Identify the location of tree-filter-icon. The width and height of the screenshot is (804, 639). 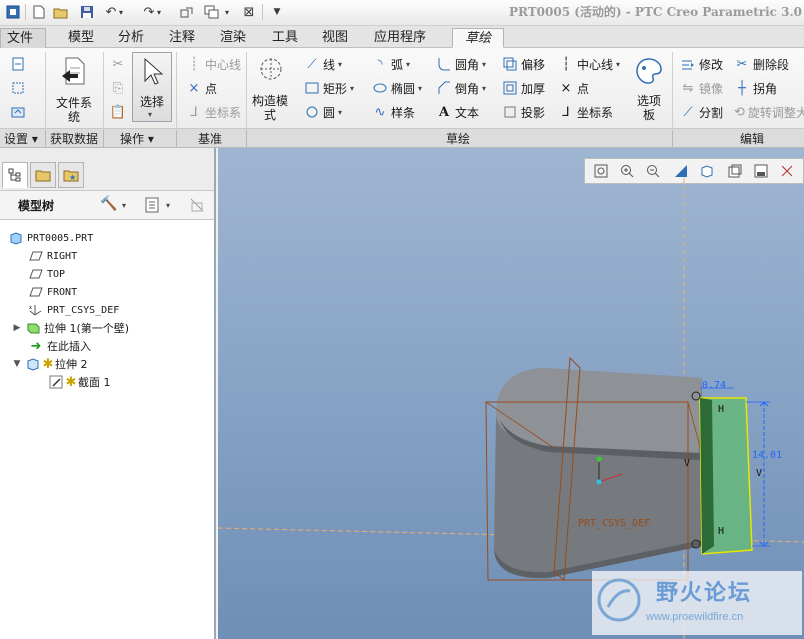
(152, 206).